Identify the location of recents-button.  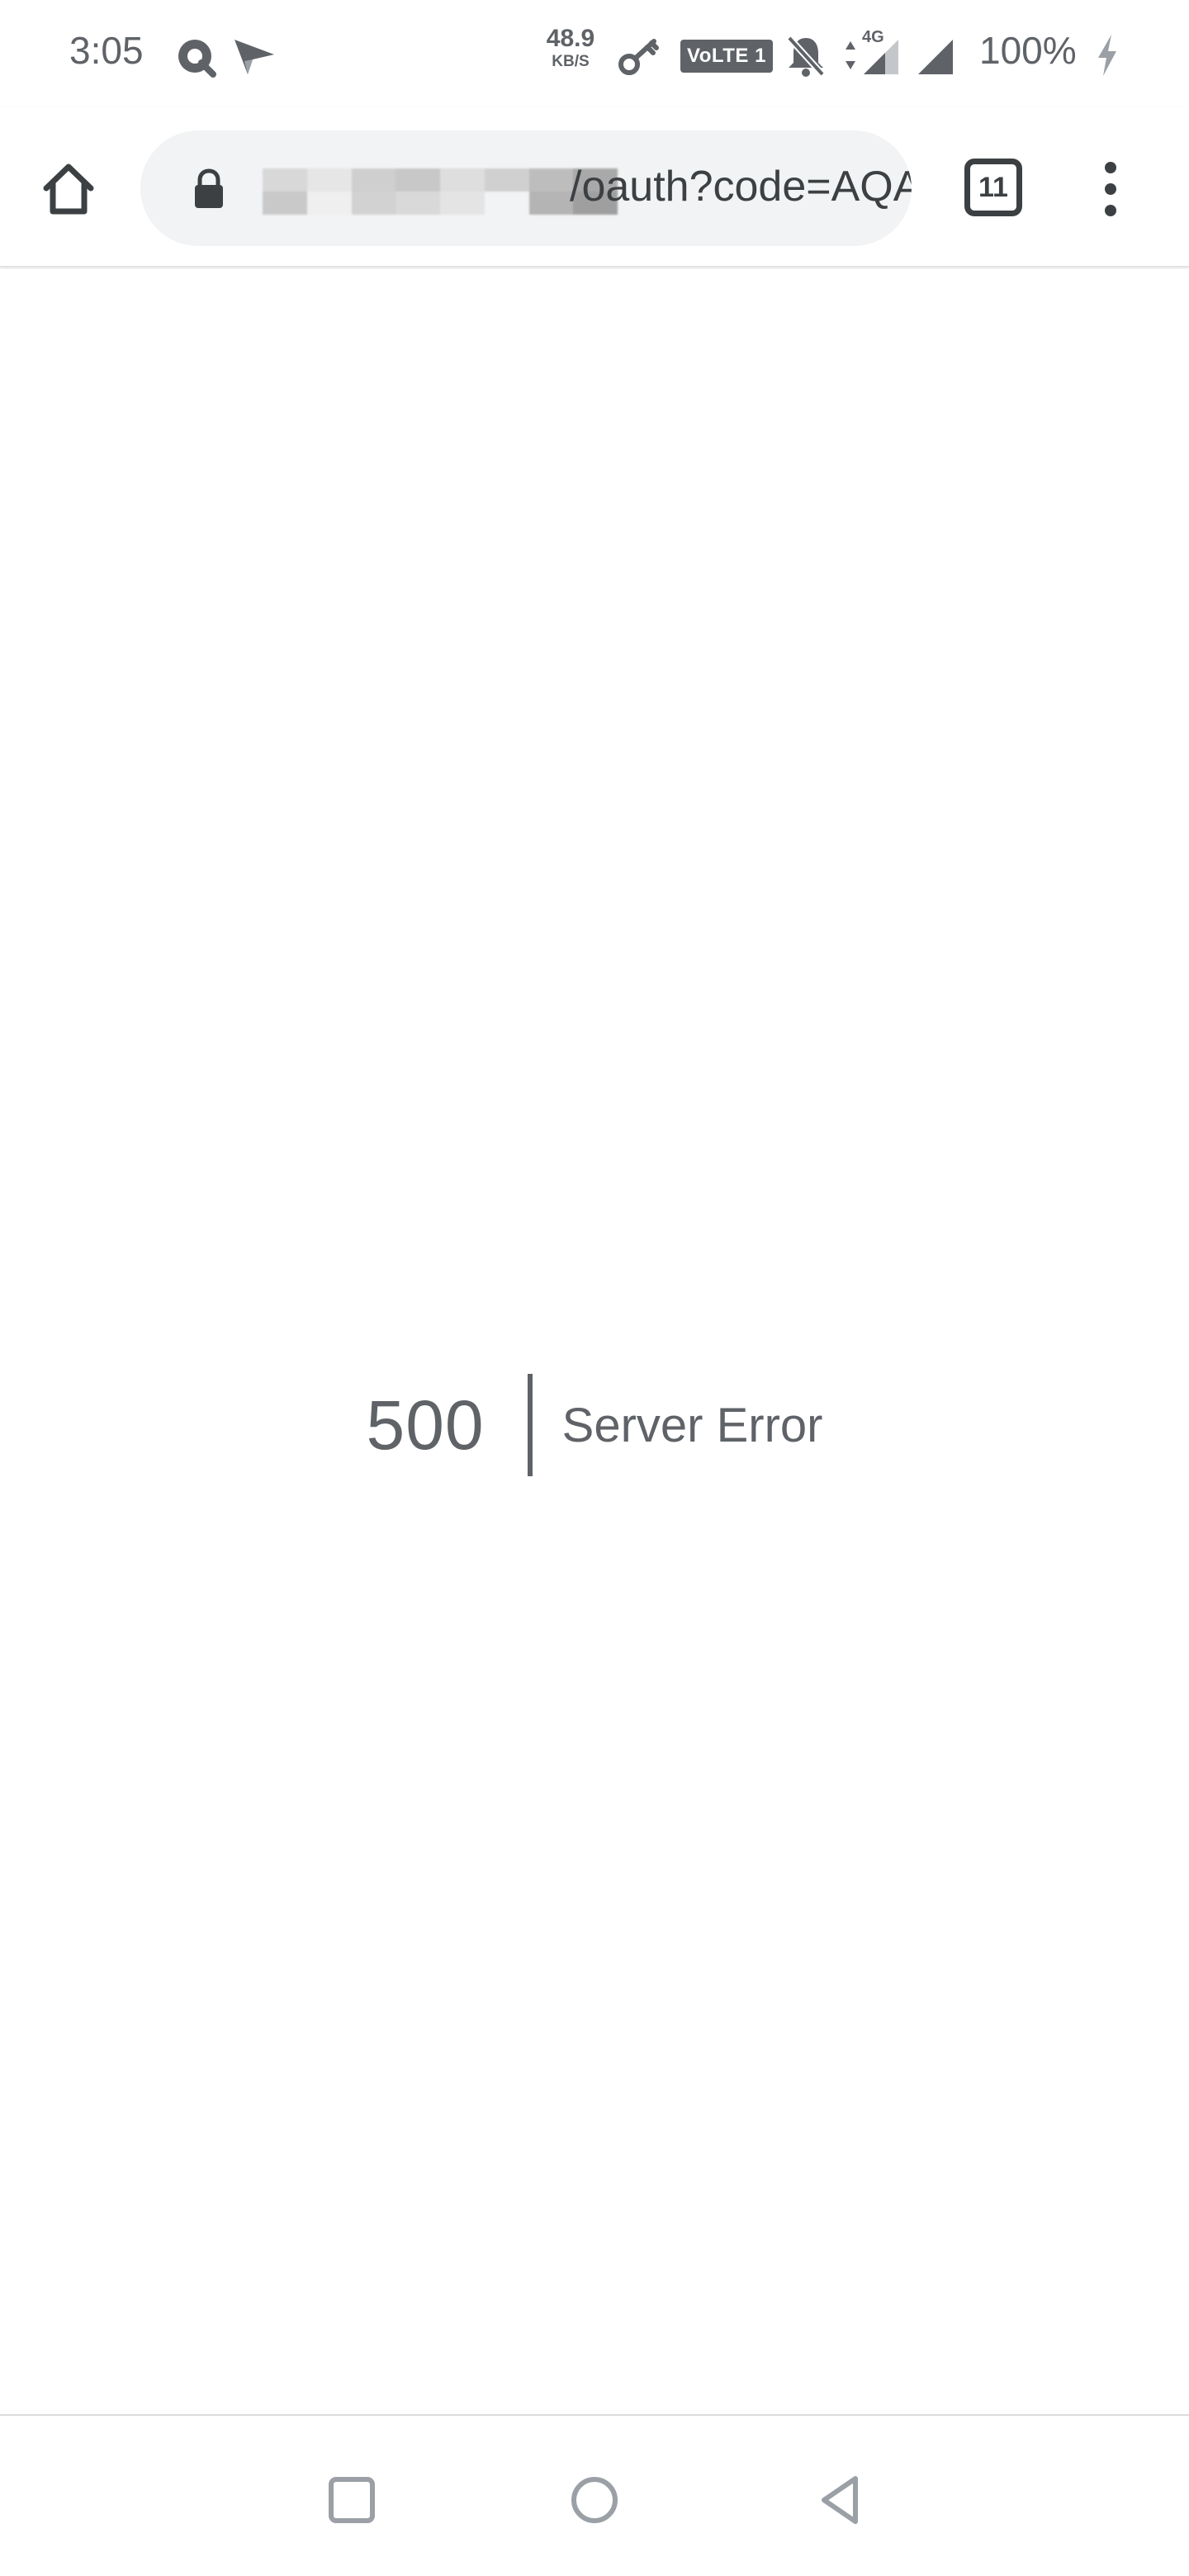
(352, 2500).